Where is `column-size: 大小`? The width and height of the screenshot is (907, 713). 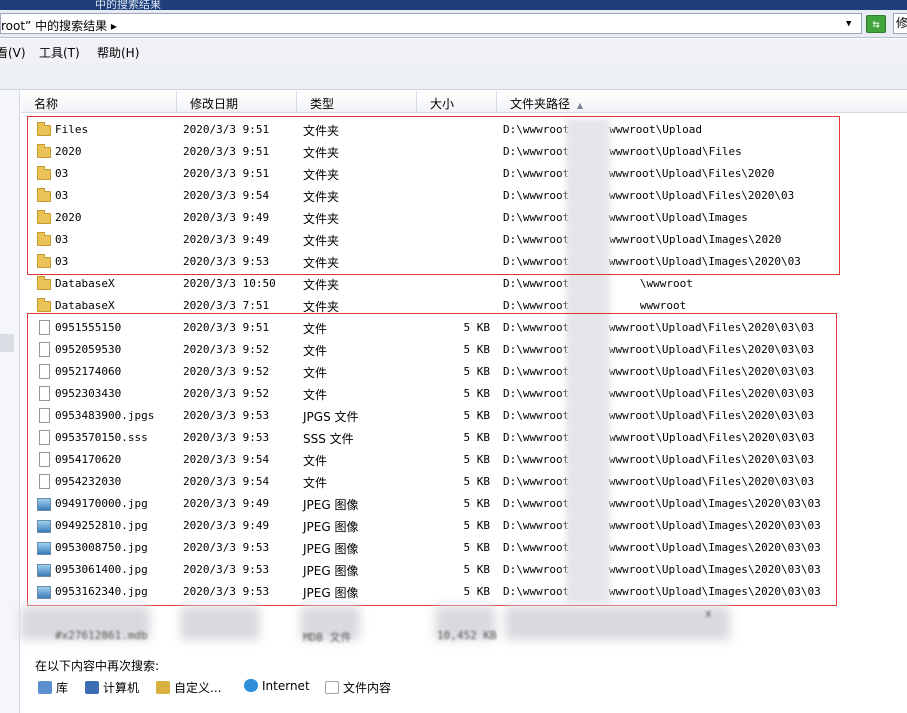
column-size: 大小 is located at coordinates (457, 102).